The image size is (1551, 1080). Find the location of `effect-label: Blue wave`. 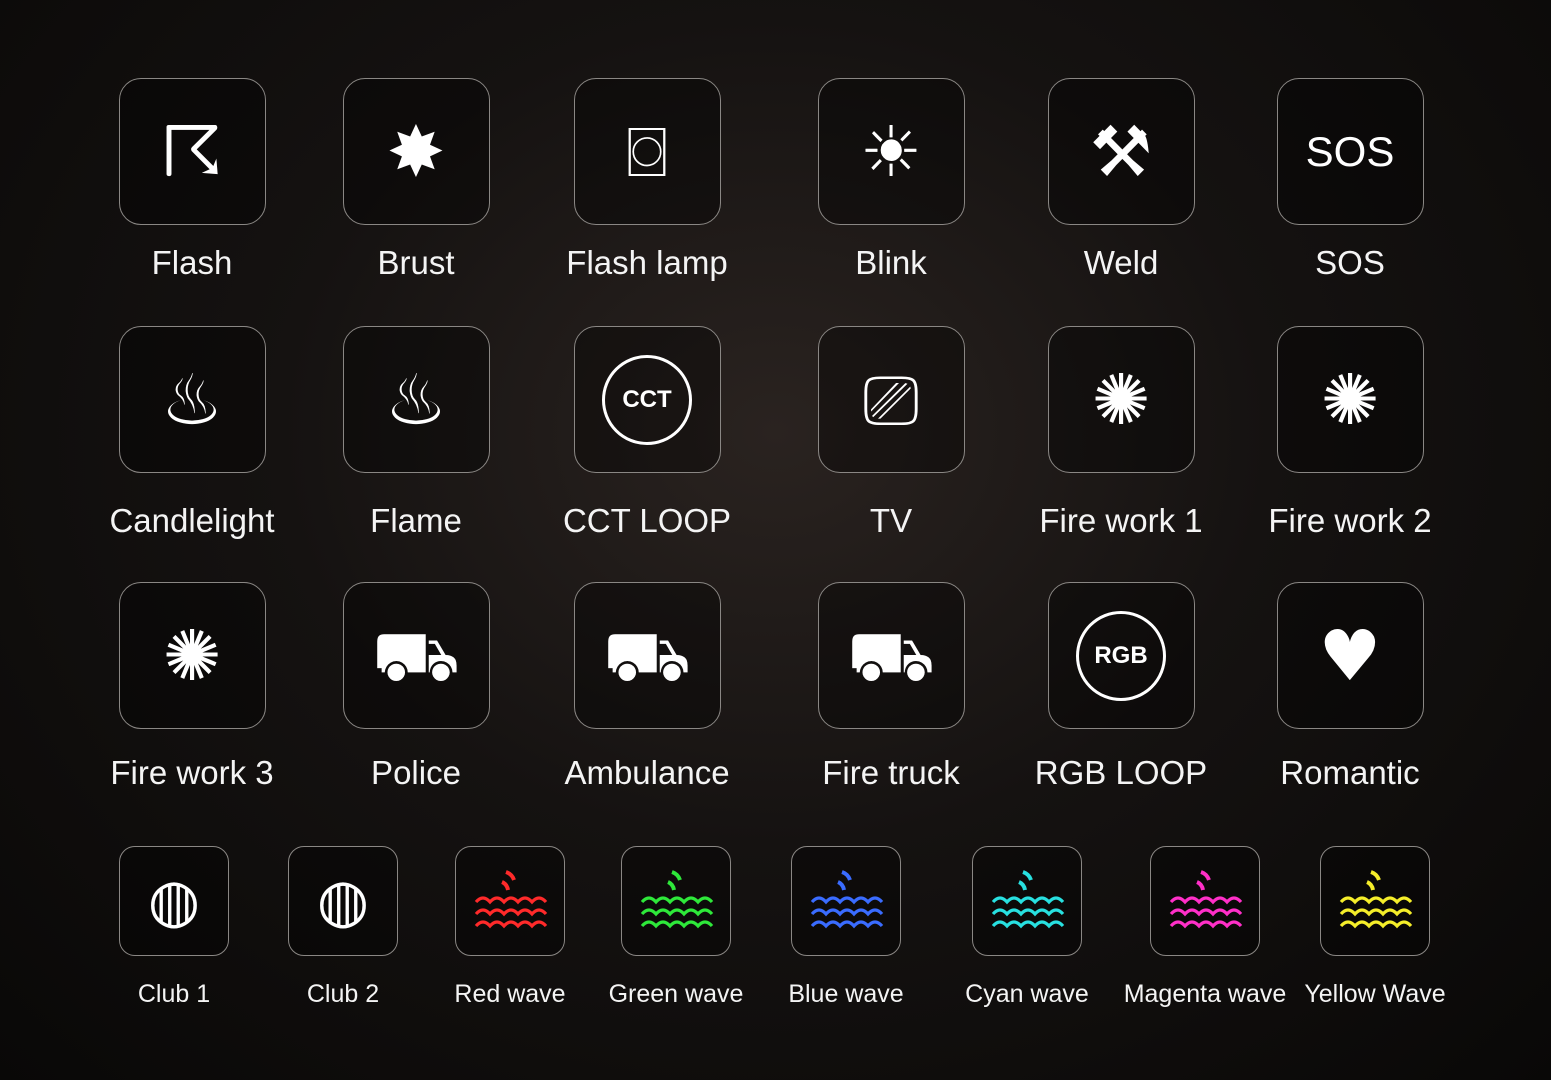

effect-label: Blue wave is located at coordinates (846, 994).